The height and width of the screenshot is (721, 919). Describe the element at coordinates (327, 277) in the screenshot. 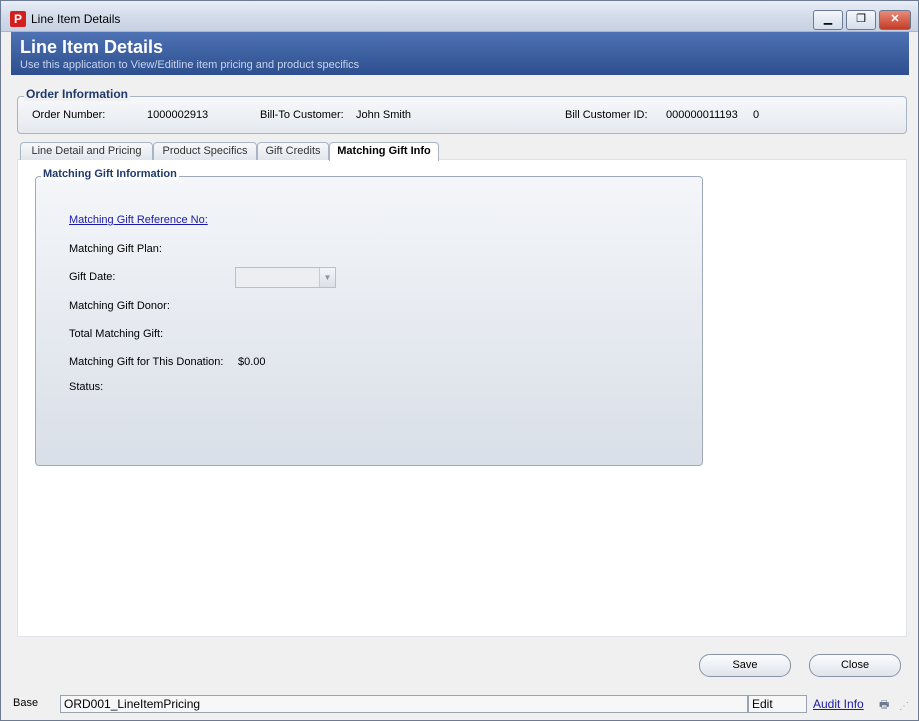

I see `chevron-down-icon: ▼` at that location.